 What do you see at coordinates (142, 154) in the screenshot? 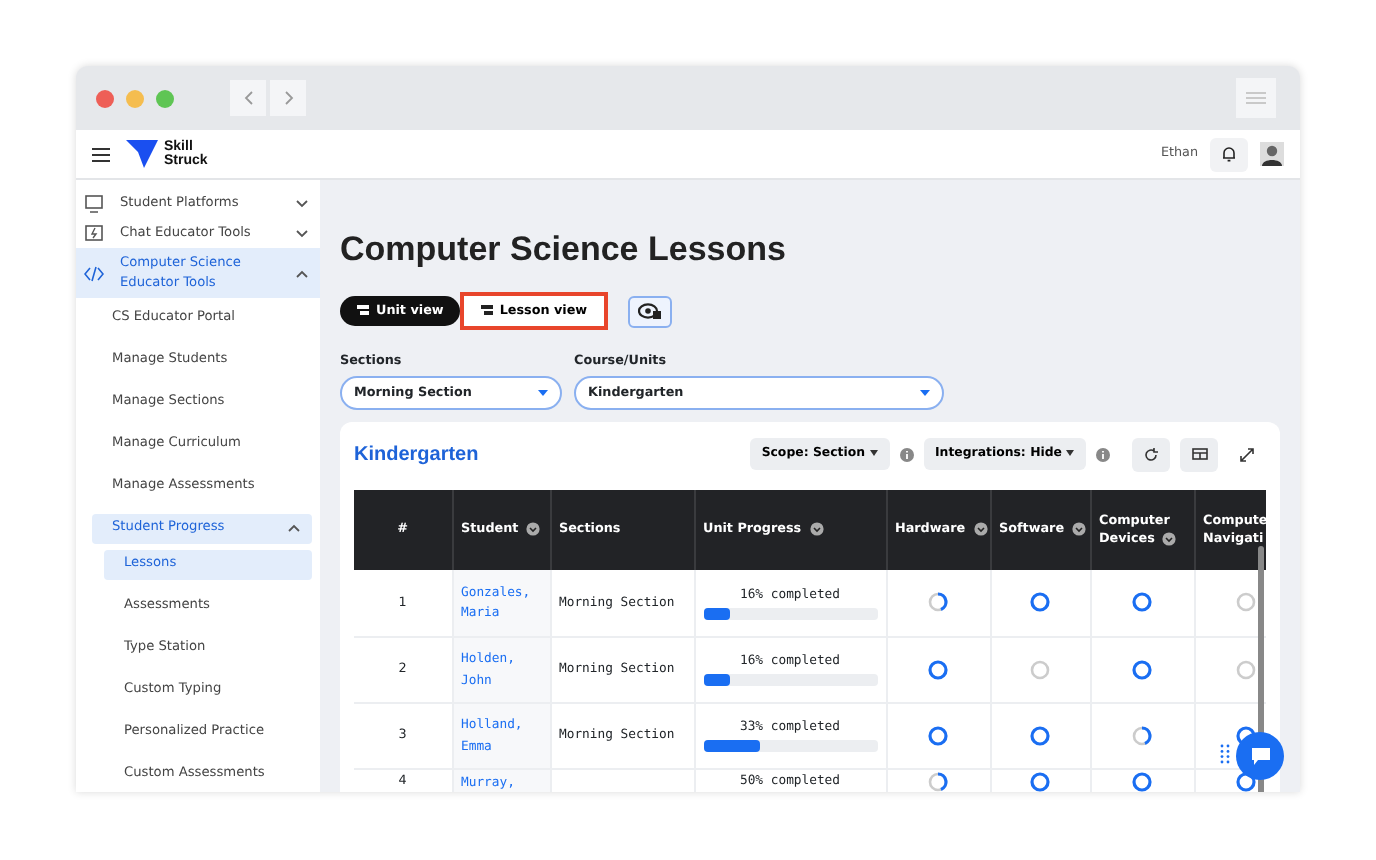
I see `logo-icon` at bounding box center [142, 154].